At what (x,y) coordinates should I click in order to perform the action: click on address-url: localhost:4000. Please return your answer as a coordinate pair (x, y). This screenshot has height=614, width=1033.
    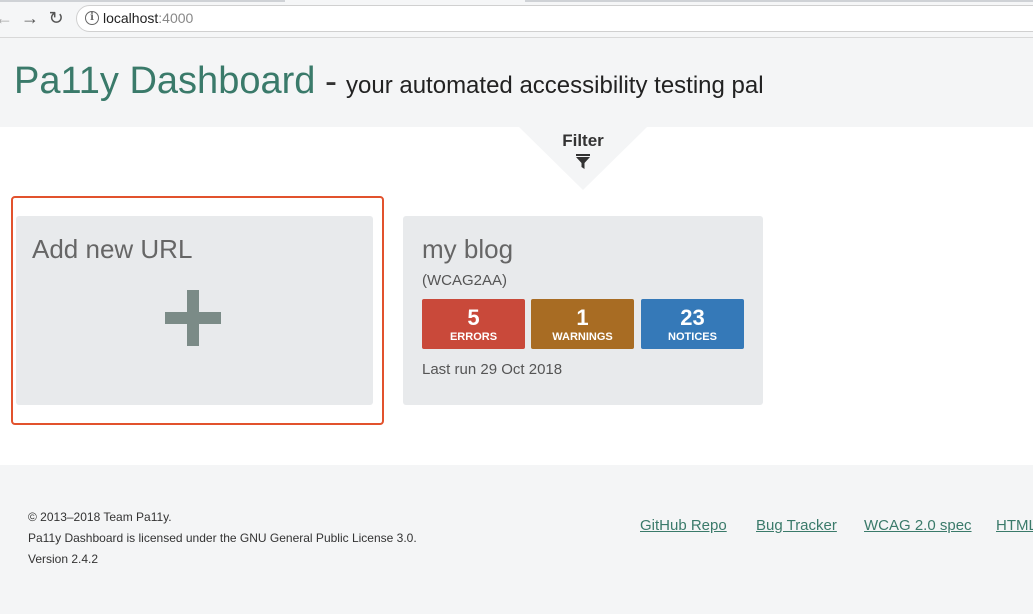
    Looking at the image, I should click on (148, 18).